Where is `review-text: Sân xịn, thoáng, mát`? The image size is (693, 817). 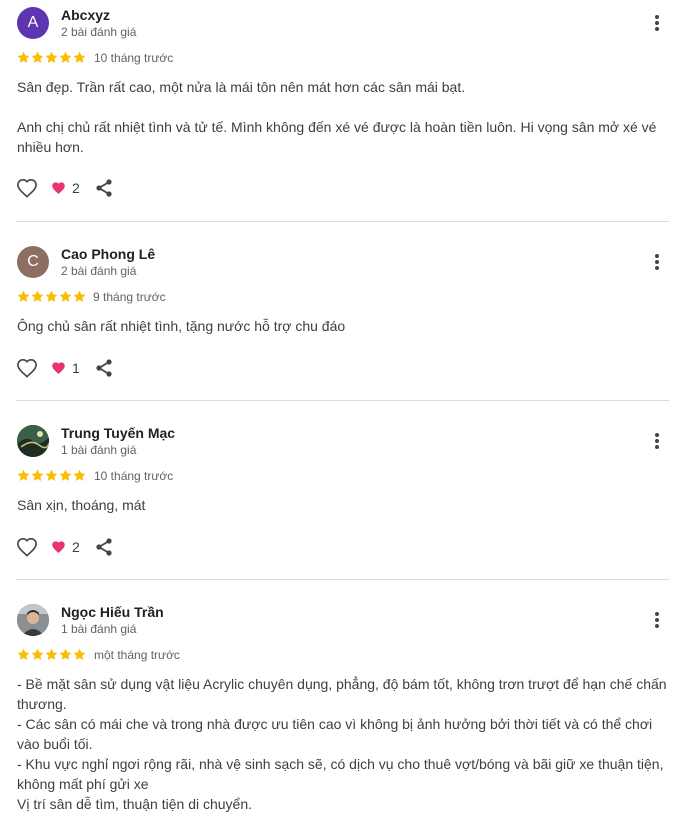
review-text: Sân xịn, thoáng, mát is located at coordinates (81, 505).